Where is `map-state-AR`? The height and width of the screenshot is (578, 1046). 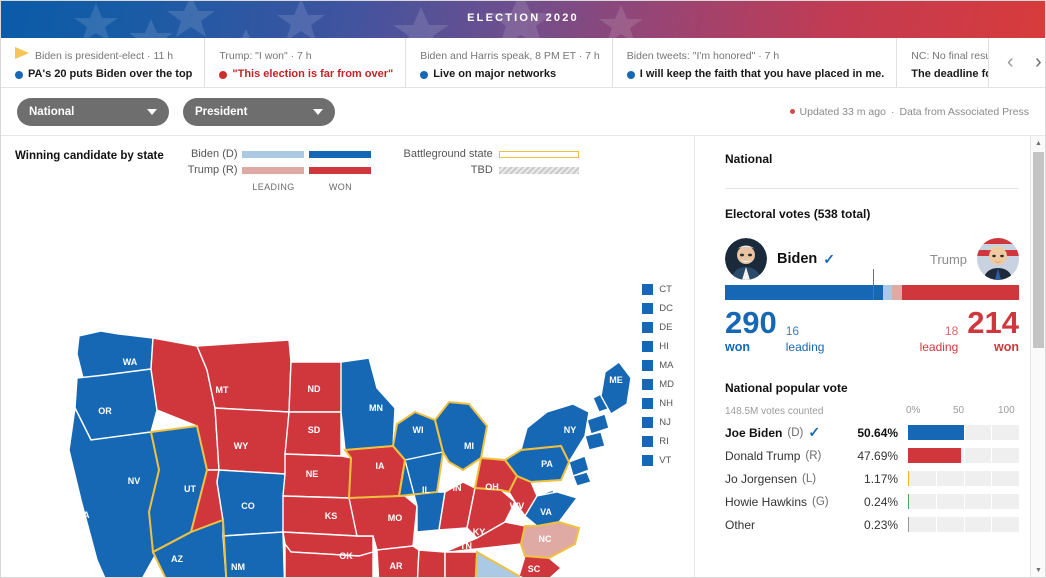
map-state-AR is located at coordinates (398, 561).